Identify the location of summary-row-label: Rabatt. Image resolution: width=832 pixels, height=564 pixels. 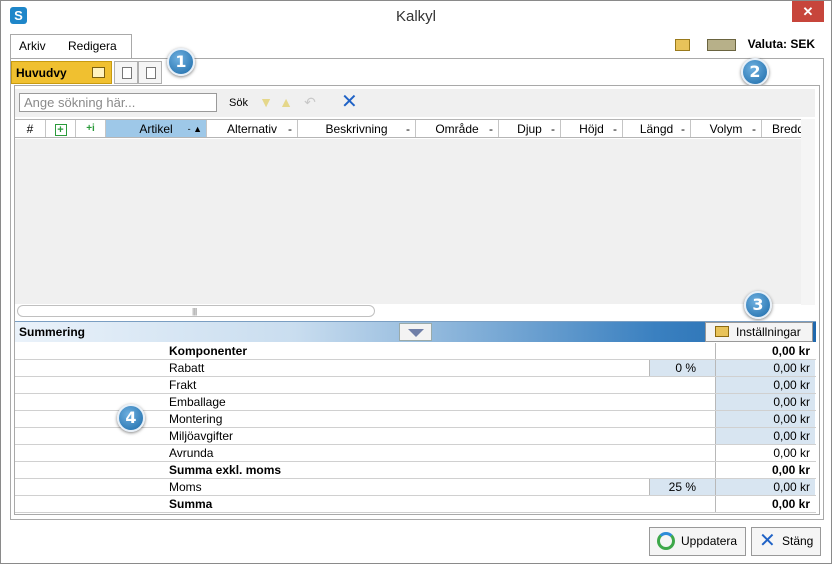
(187, 368).